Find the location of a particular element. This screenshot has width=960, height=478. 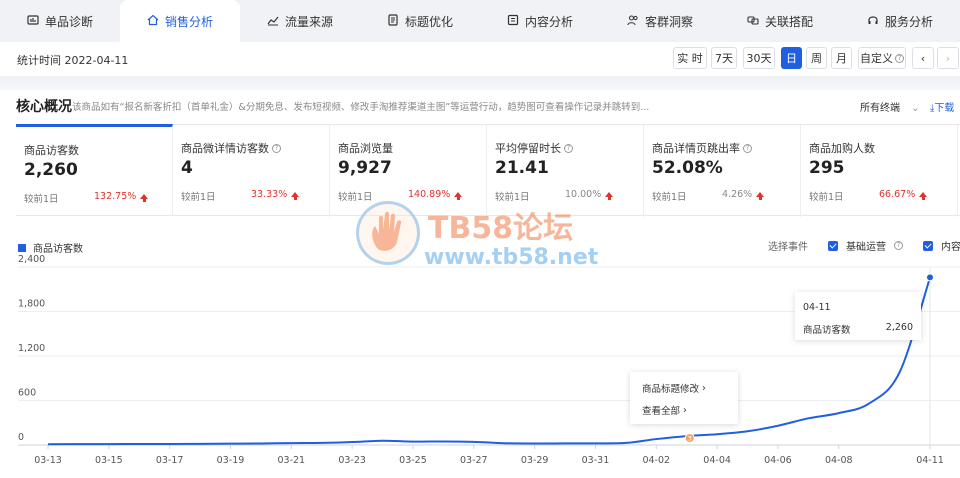

home-icon is located at coordinates (153, 21).